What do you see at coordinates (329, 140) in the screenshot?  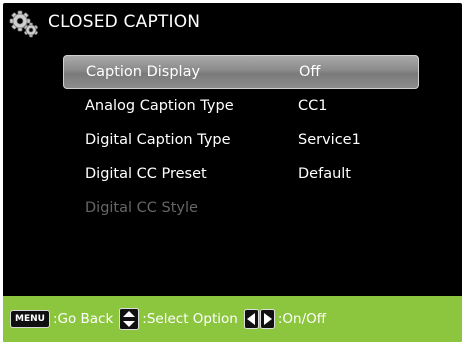 I see `menu-item-value: Service1` at bounding box center [329, 140].